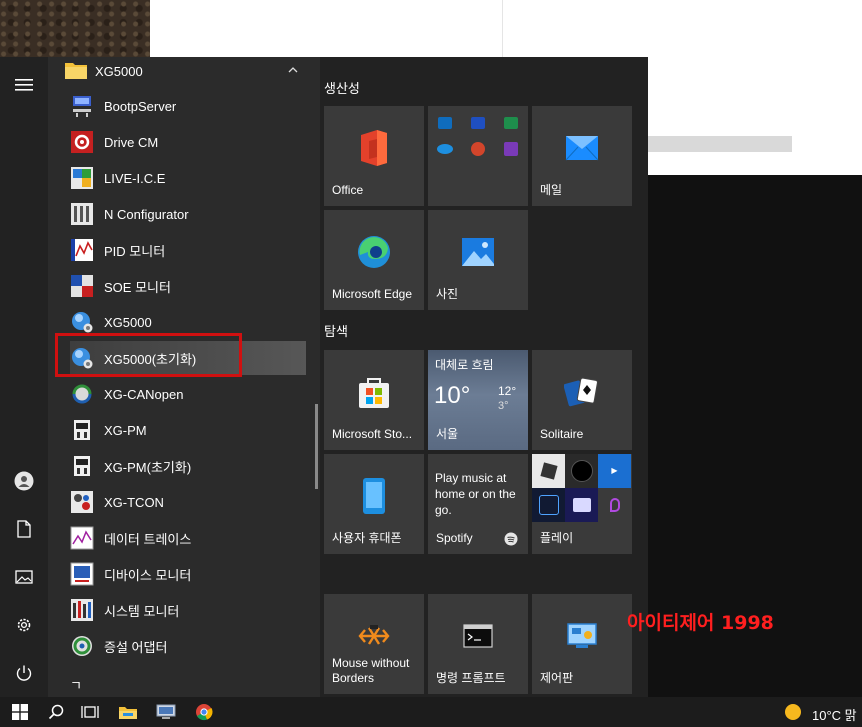  Describe the element at coordinates (188, 646) in the screenshot. I see `app-adapter: 증설 어댑터` at that location.